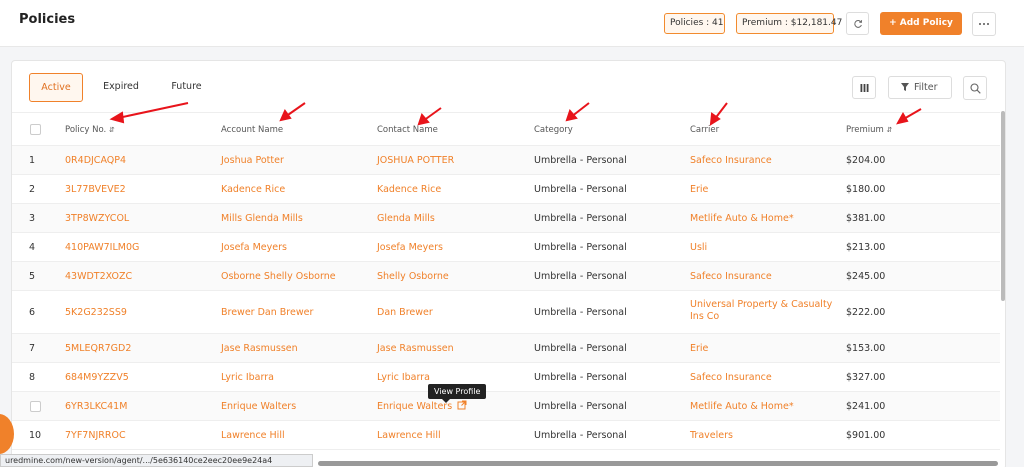 Image resolution: width=1024 pixels, height=467 pixels. I want to click on policy-number-link: 0R4DJCAQP4, so click(95, 160).